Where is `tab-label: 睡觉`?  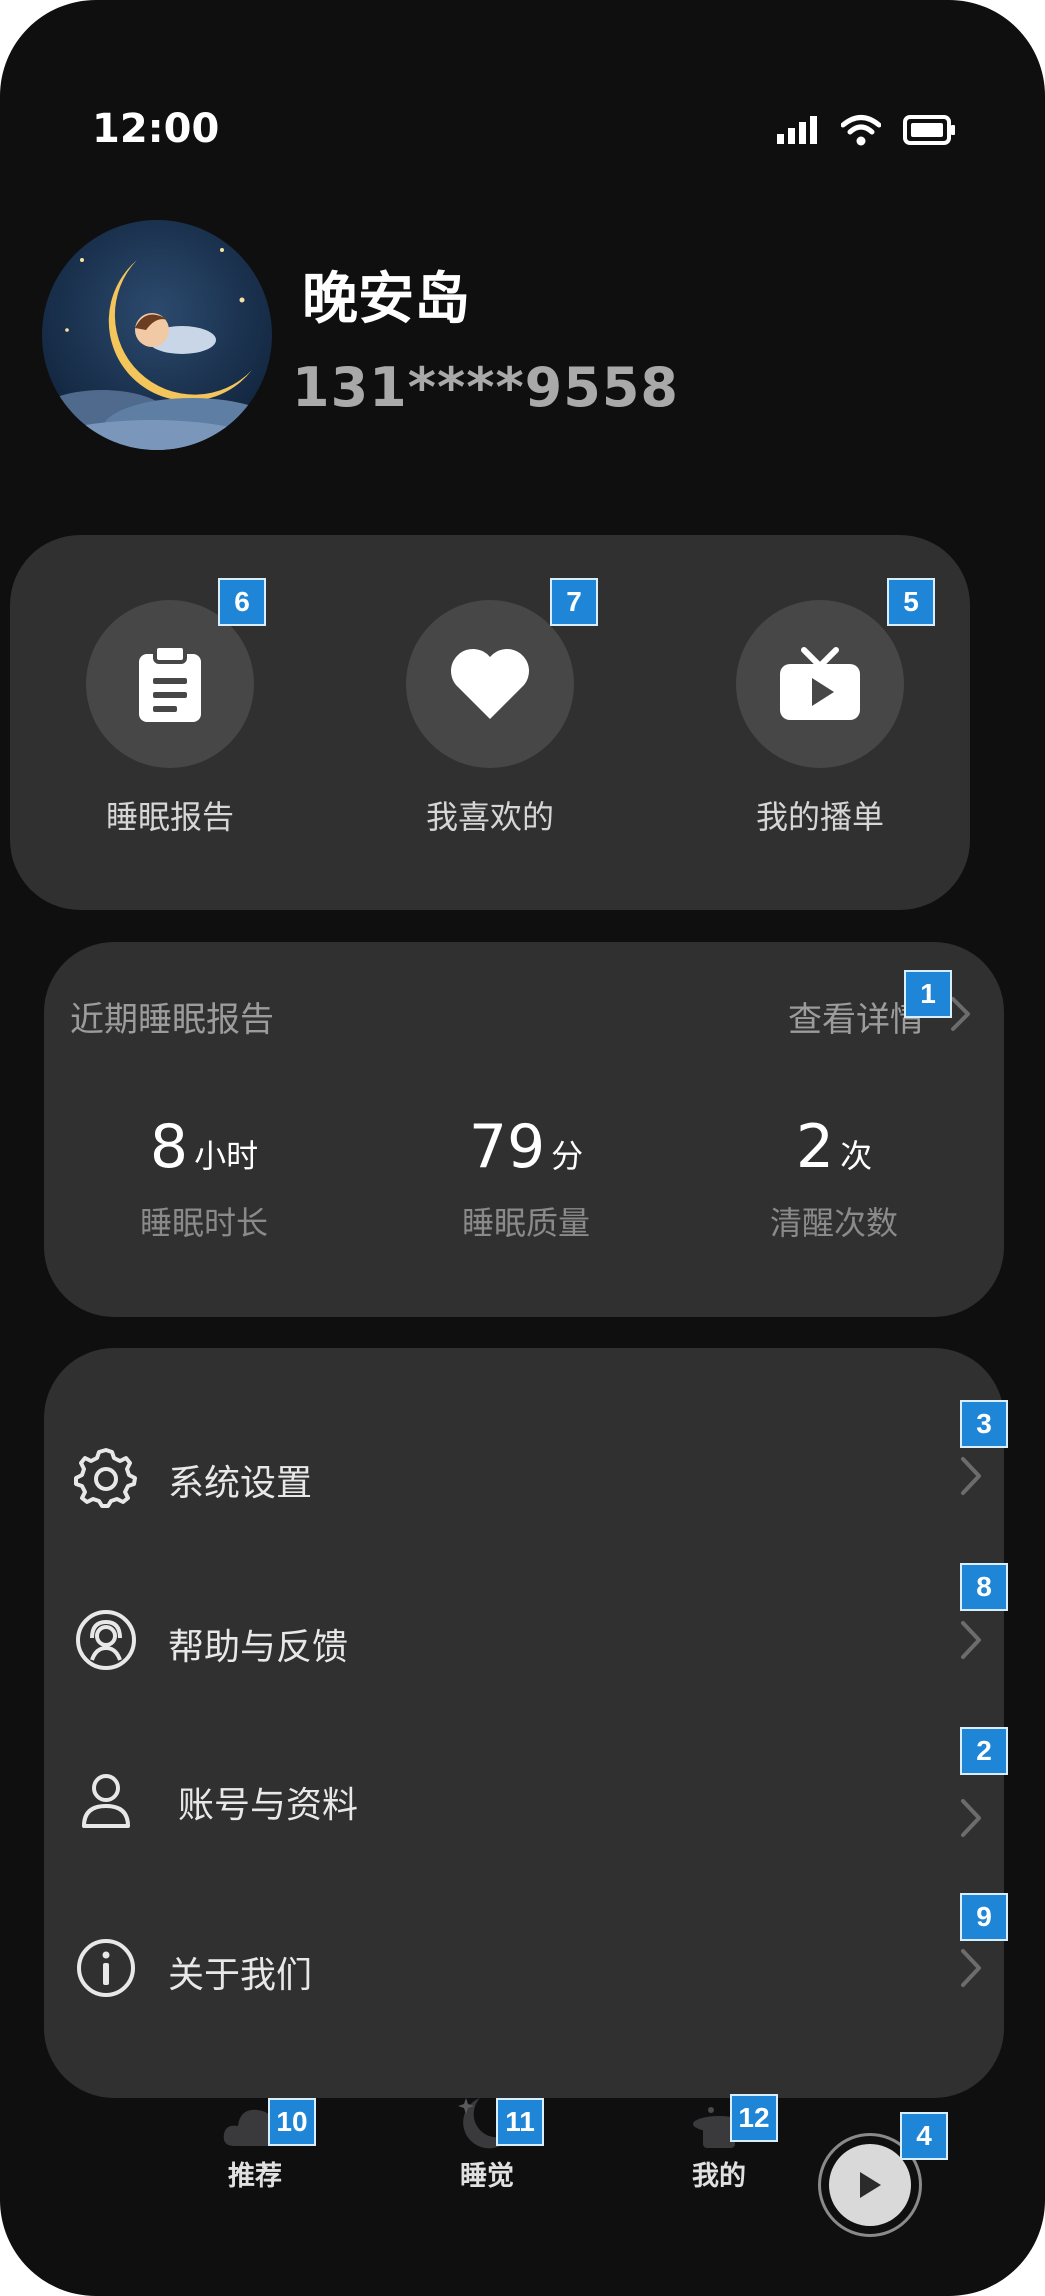
tab-label: 睡觉 is located at coordinates (487, 2176).